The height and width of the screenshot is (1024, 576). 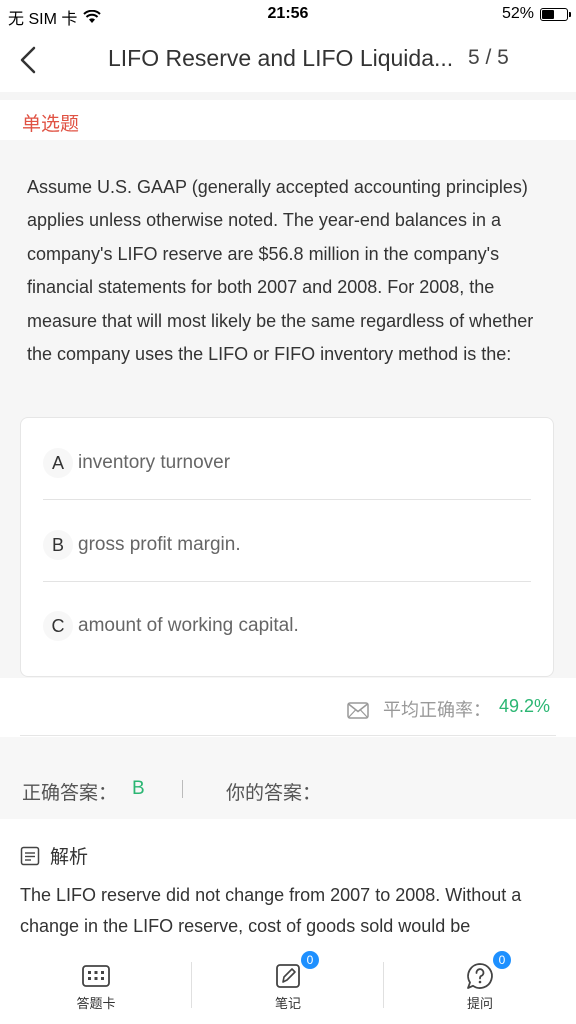 What do you see at coordinates (58, 545) in the screenshot?
I see `option-letter: B` at bounding box center [58, 545].